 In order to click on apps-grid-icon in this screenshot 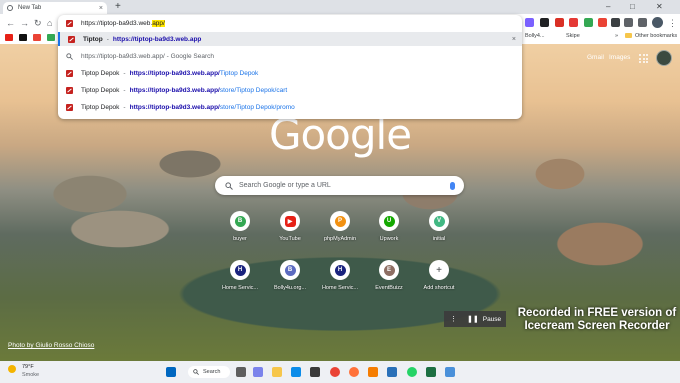, I will do `click(643, 58)`.